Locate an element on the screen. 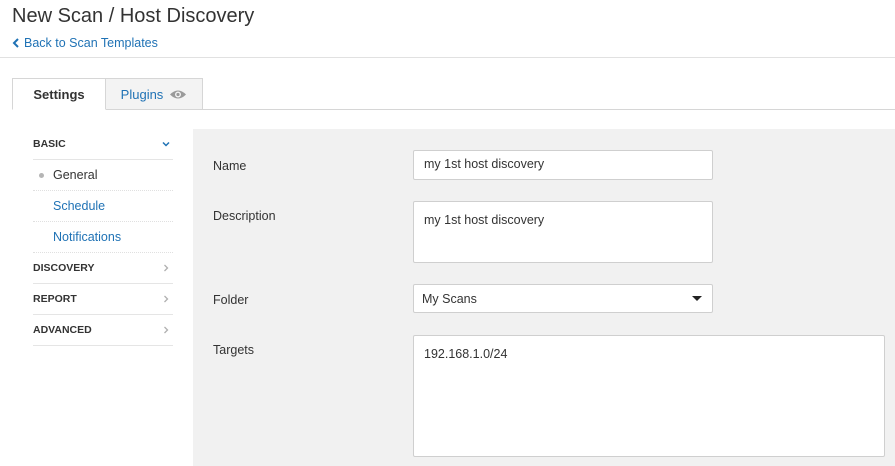 The image size is (895, 466). description-textarea-value: my 1st host discovery is located at coordinates (484, 220).